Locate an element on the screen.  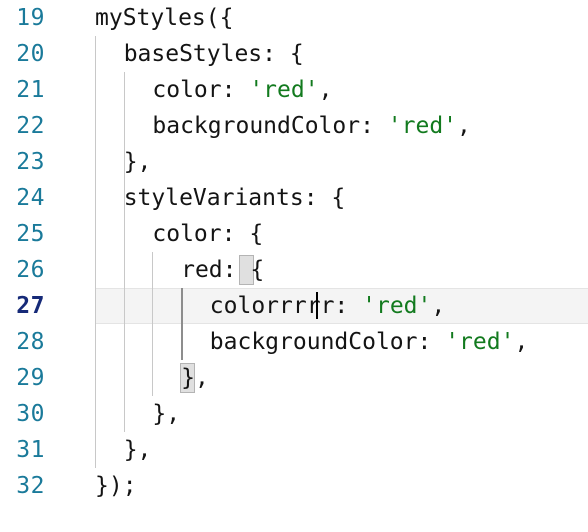
code-text: styleVariants: { is located at coordinates (235, 198).